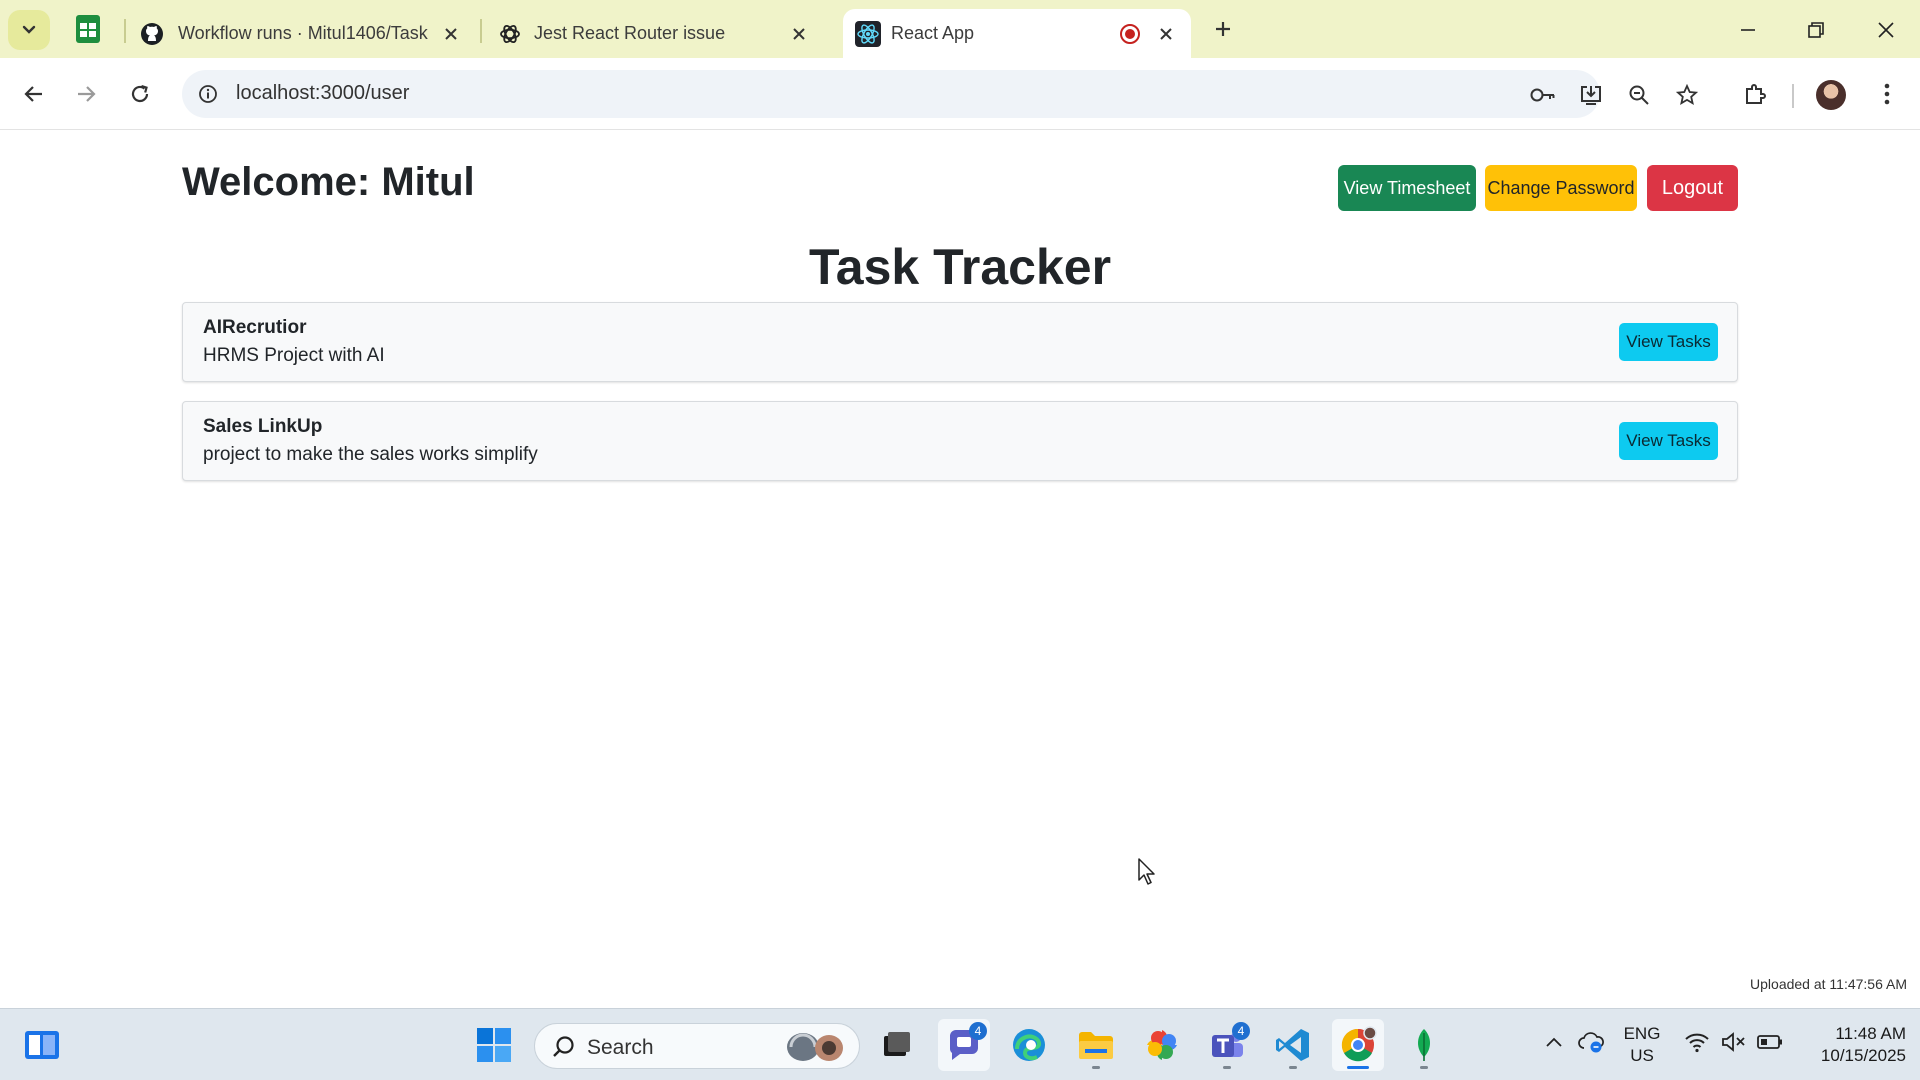 The height and width of the screenshot is (1080, 1920). What do you see at coordinates (563, 1046) in the screenshot?
I see `search-icon` at bounding box center [563, 1046].